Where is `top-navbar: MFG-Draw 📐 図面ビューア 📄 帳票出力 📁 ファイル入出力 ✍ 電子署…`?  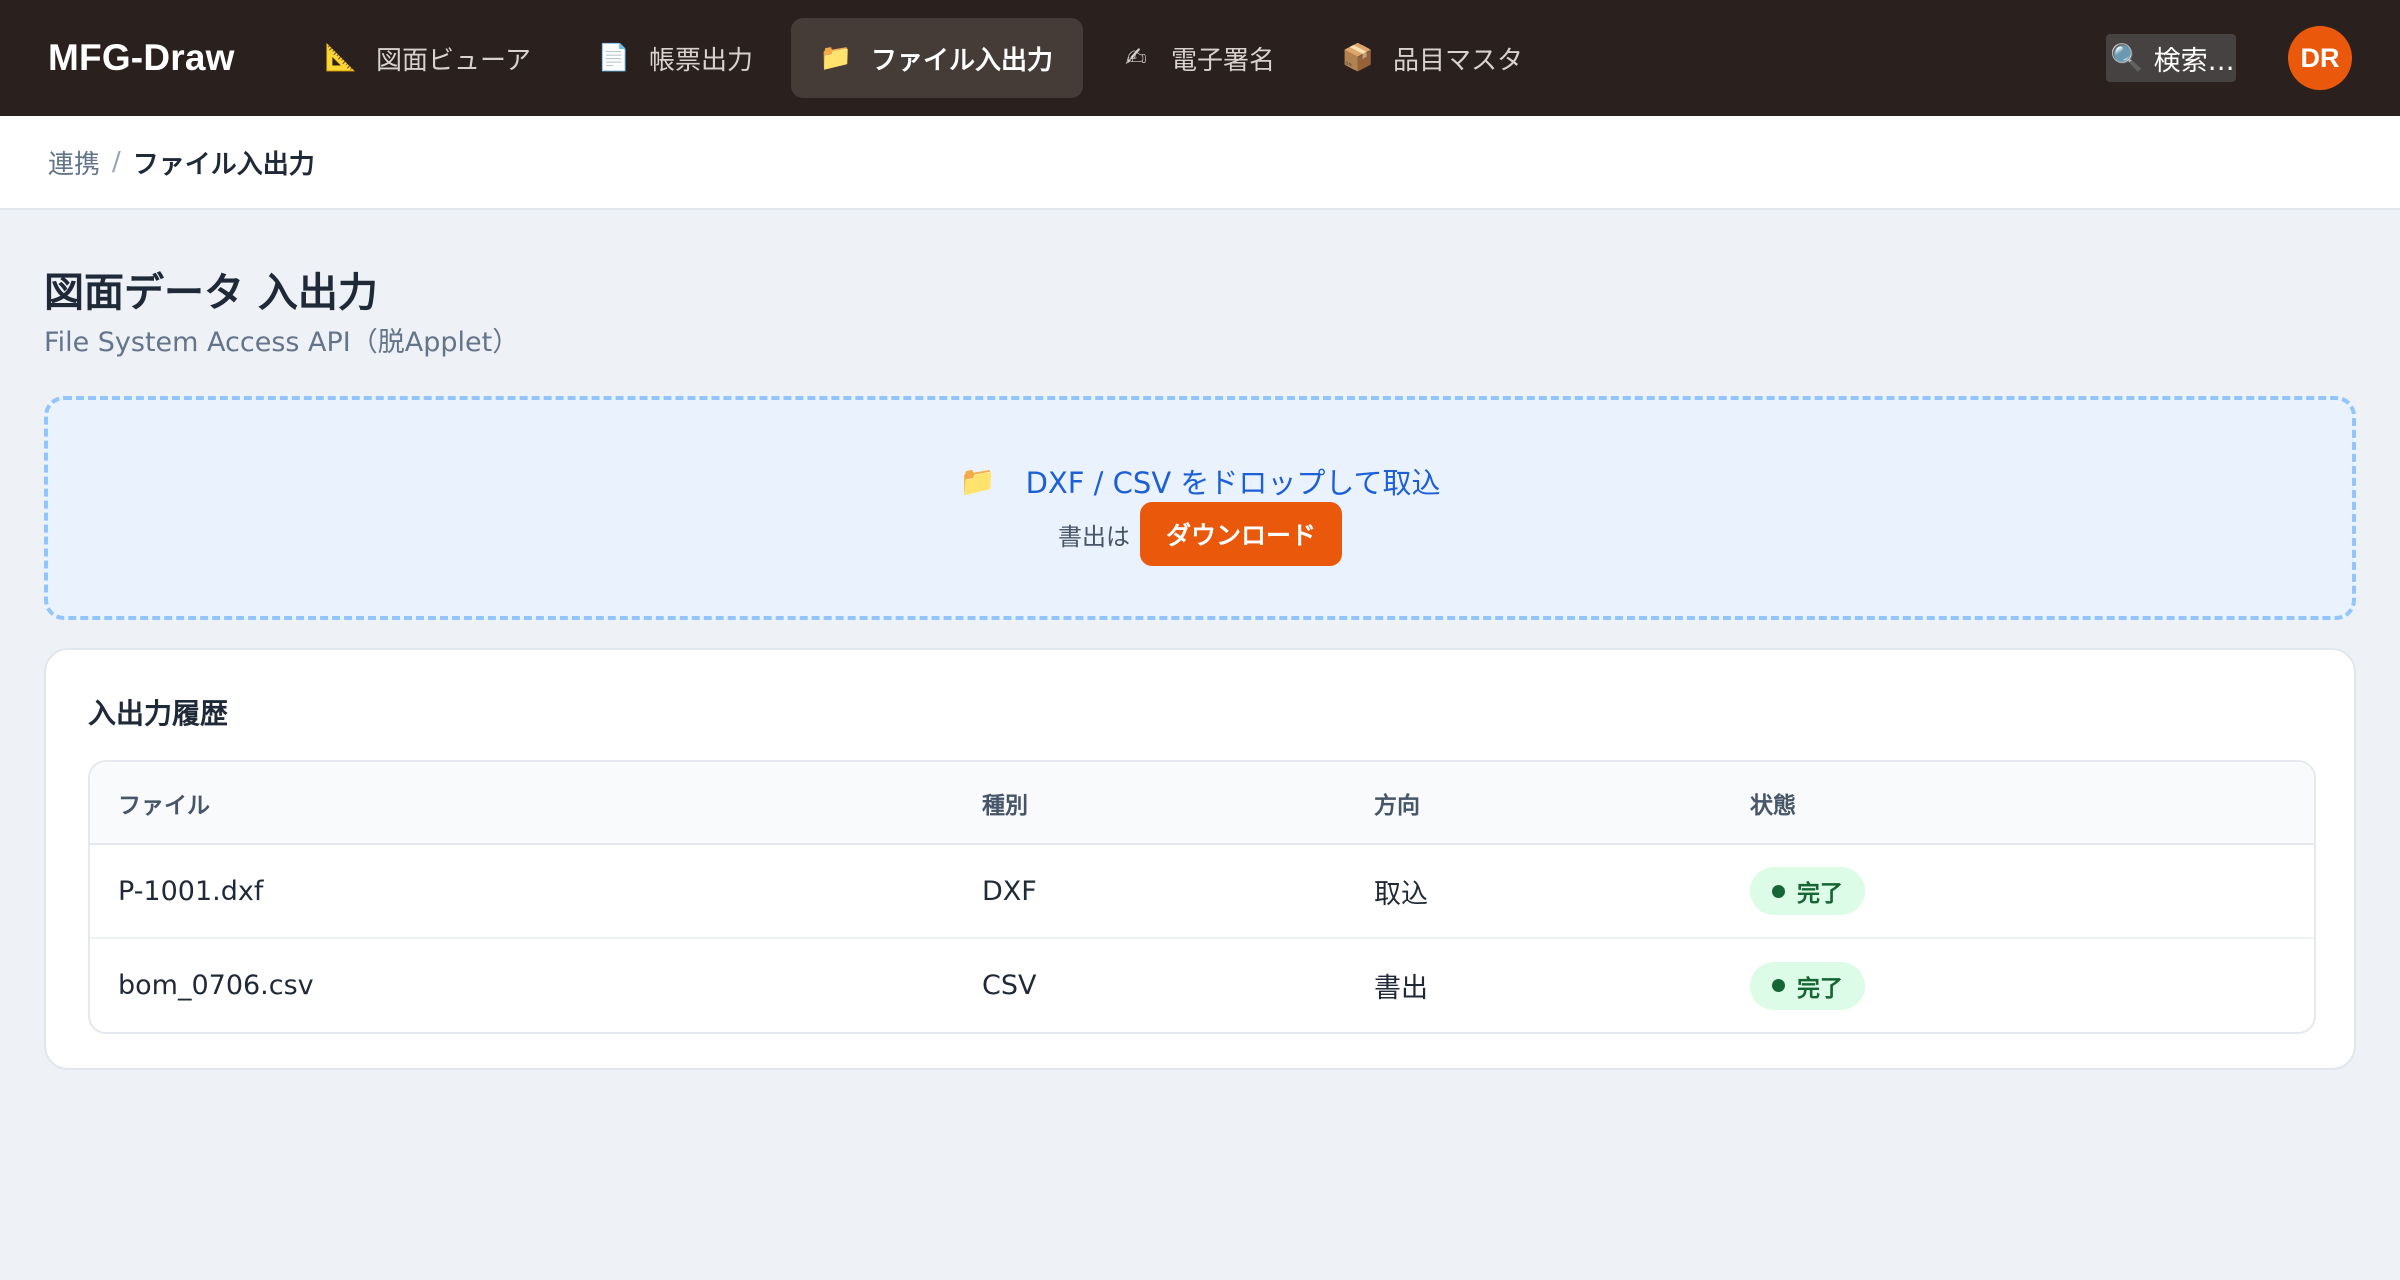 top-navbar: MFG-Draw 📐 図面ビューア 📄 帳票出力 📁 ファイル入出力 ✍ 電子署… is located at coordinates (1200, 58).